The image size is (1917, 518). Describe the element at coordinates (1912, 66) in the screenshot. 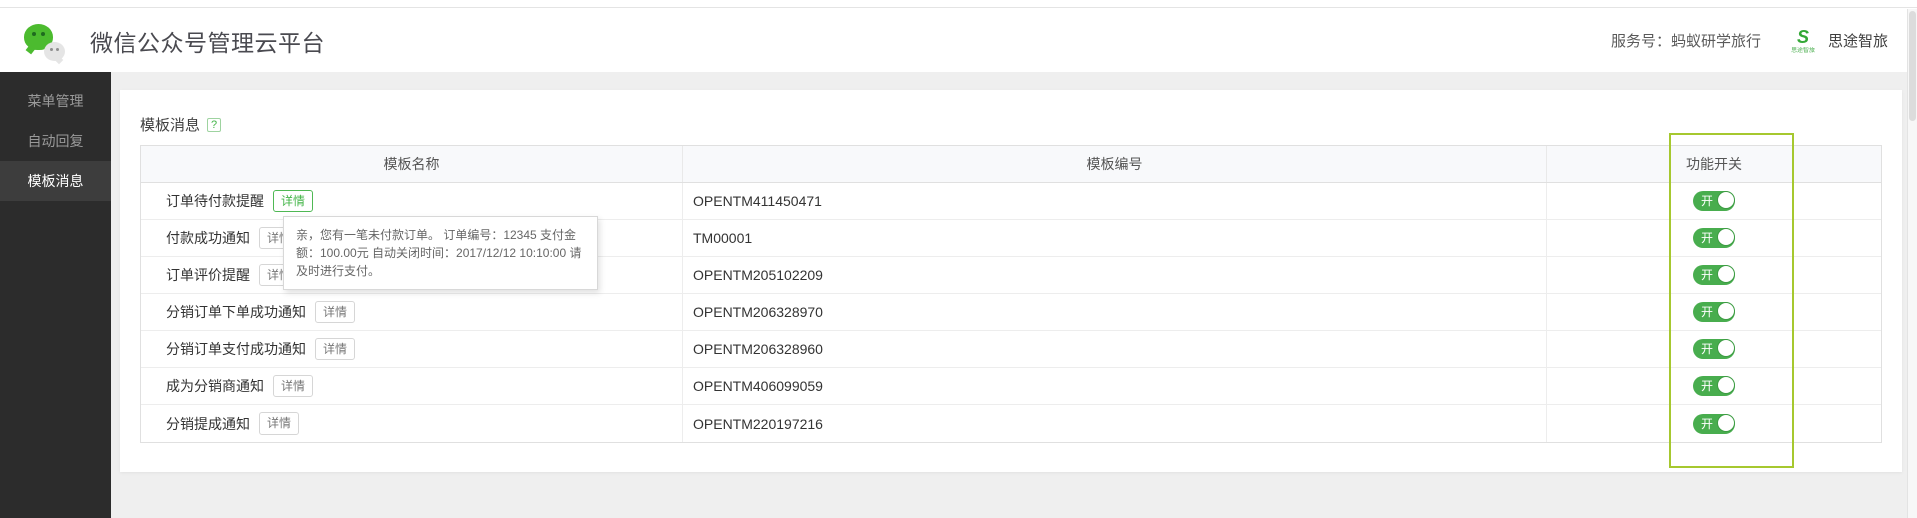

I see `scrollbar-thumb` at that location.